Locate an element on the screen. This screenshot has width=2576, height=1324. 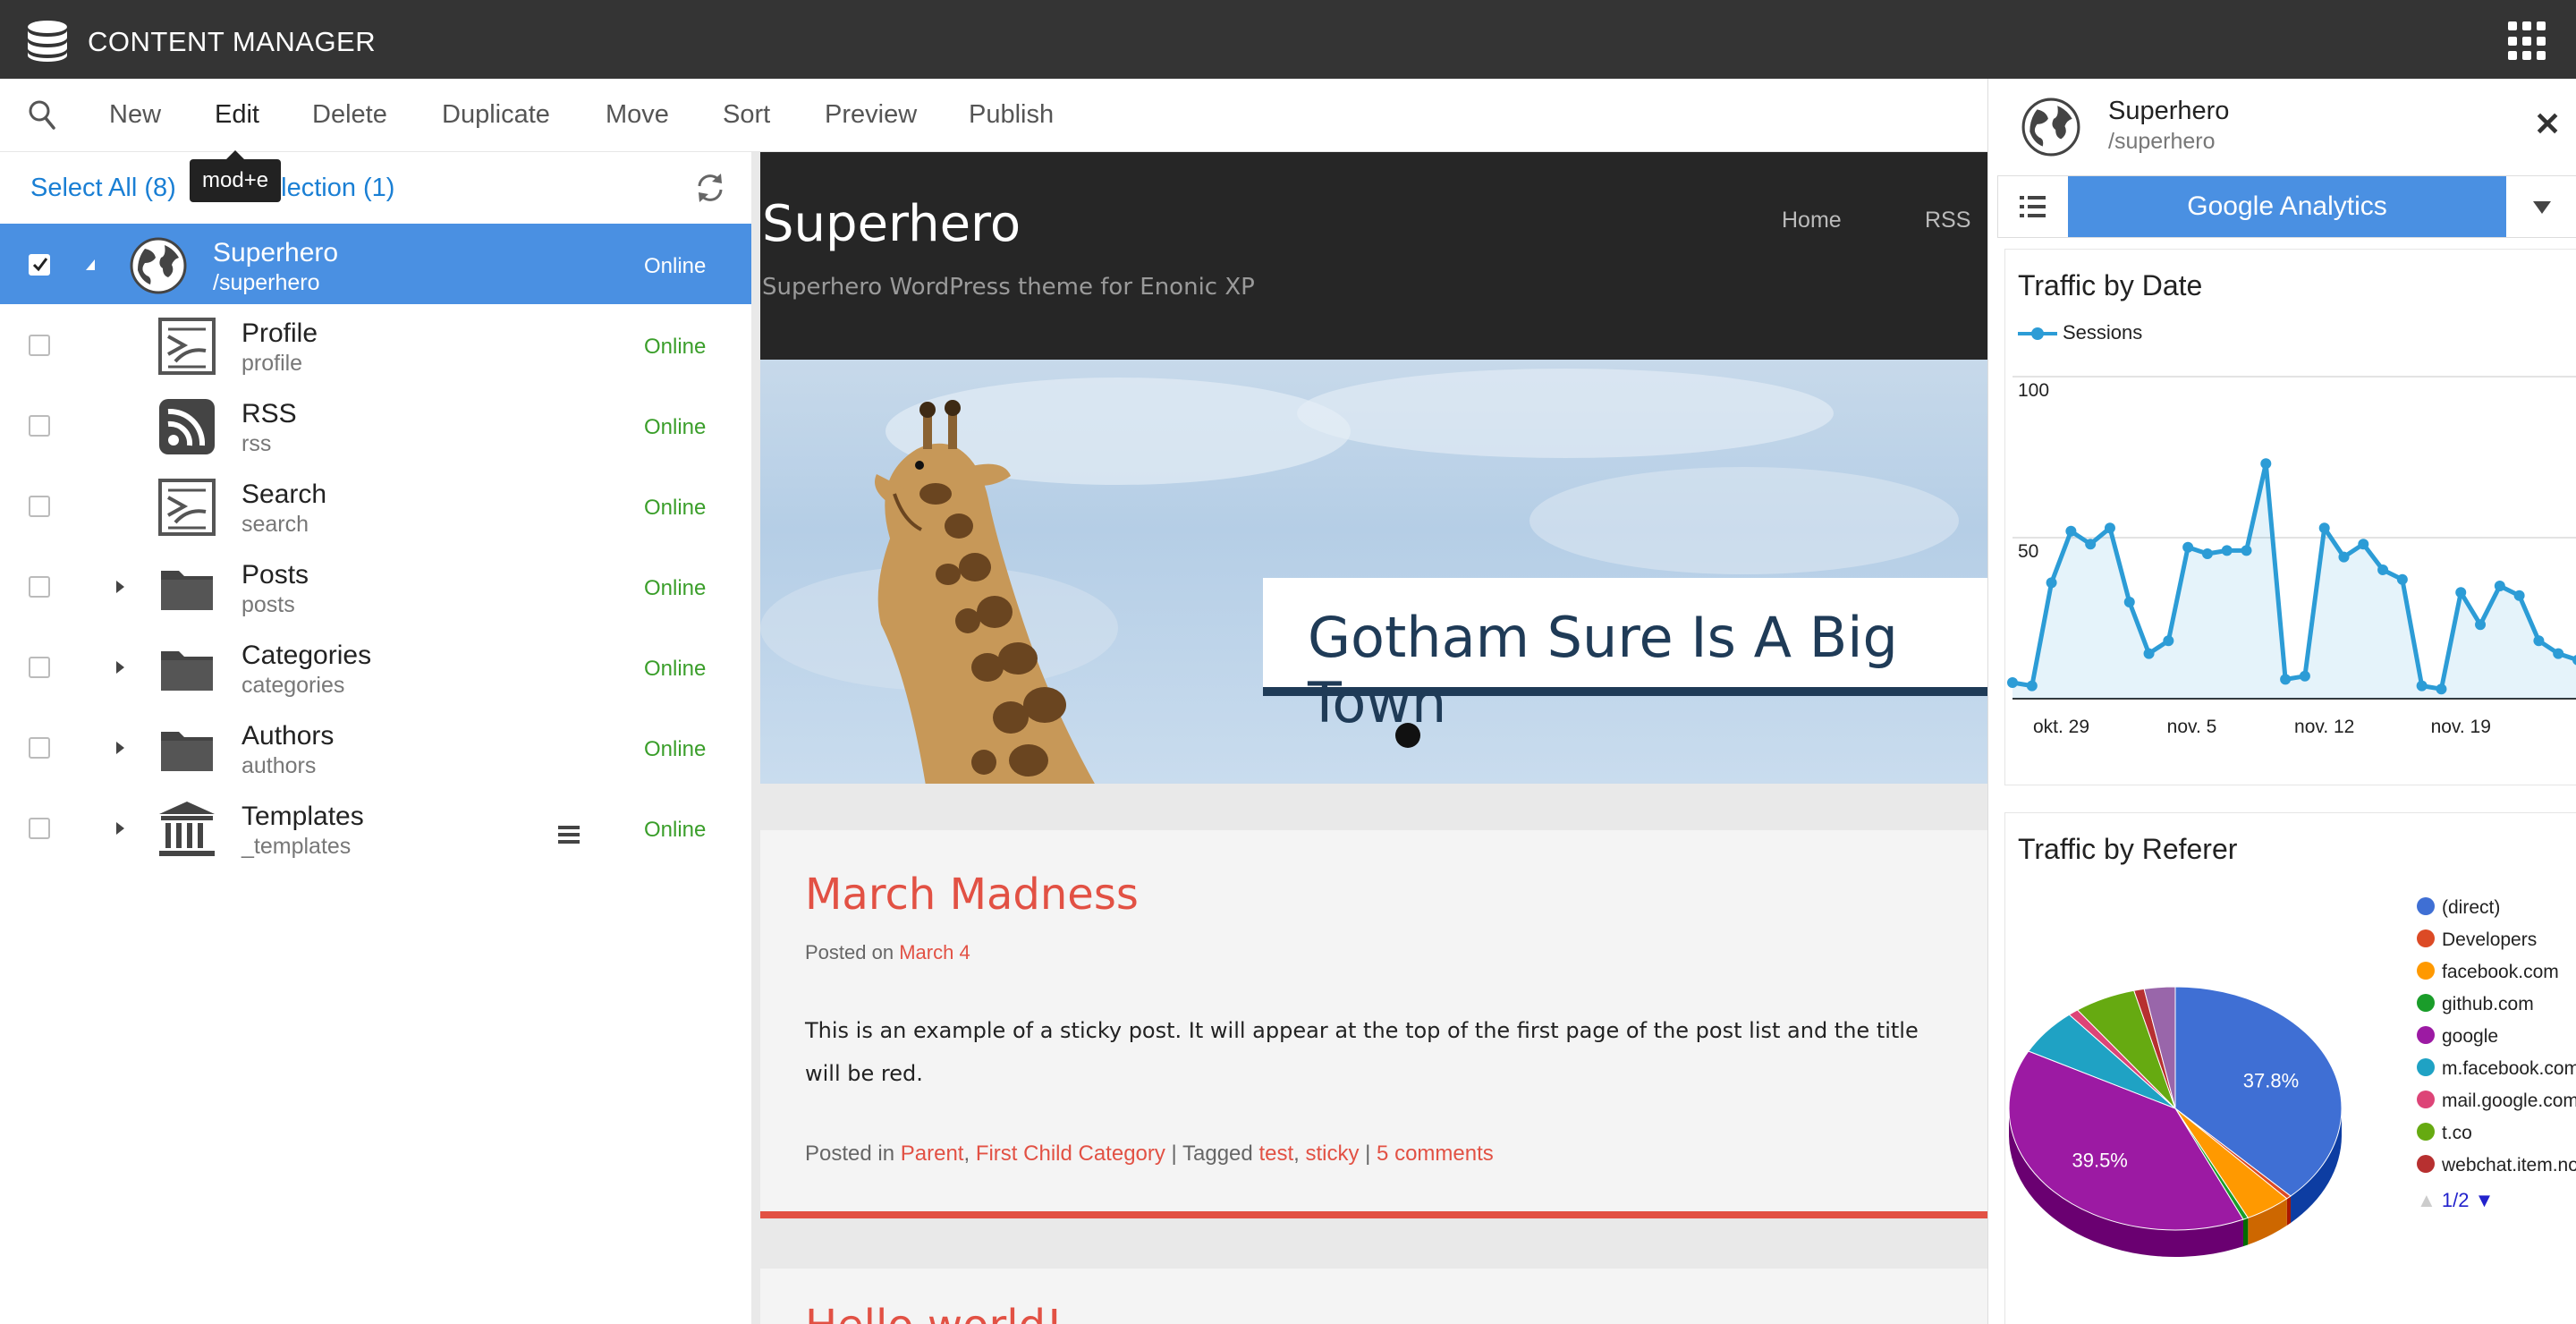
selection-bar: Select All (8) election (1) is located at coordinates (375, 188).